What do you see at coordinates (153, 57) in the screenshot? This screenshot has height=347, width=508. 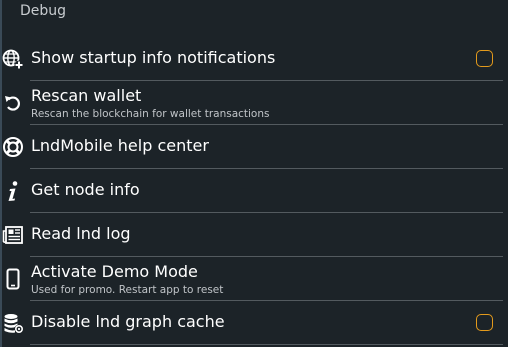 I see `setting-title: Show startup info notifications` at bounding box center [153, 57].